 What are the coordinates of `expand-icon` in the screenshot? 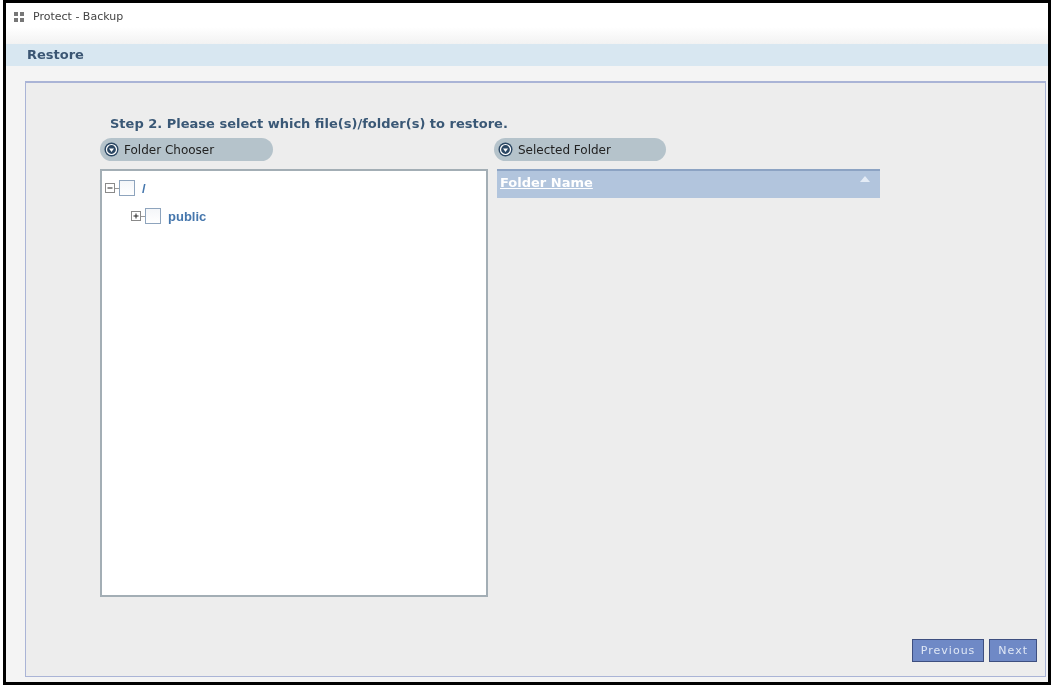 It's located at (136, 216).